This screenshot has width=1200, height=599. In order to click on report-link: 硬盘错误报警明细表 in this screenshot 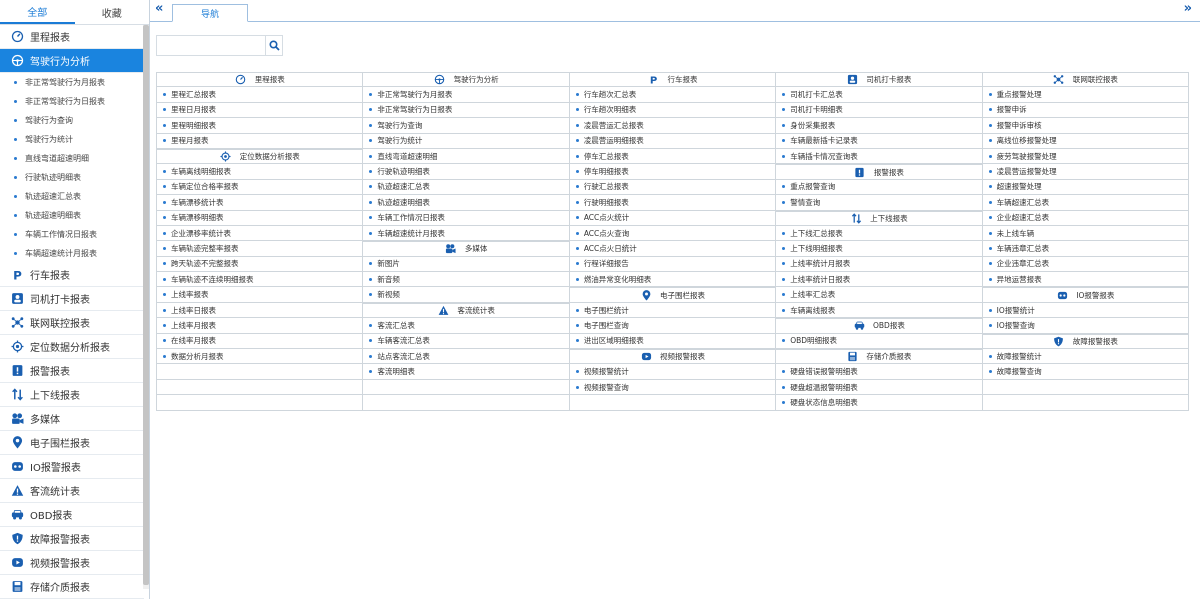, I will do `click(879, 372)`.